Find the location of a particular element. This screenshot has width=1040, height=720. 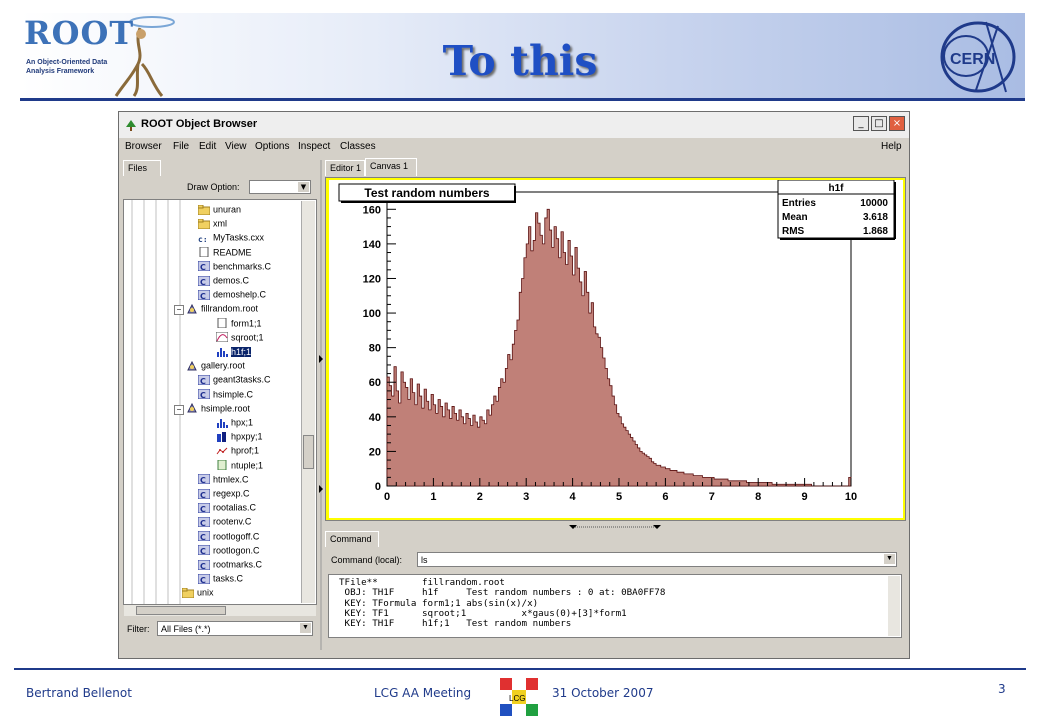

tree-item-hpx-1: hpx;1 is located at coordinates (234, 424).